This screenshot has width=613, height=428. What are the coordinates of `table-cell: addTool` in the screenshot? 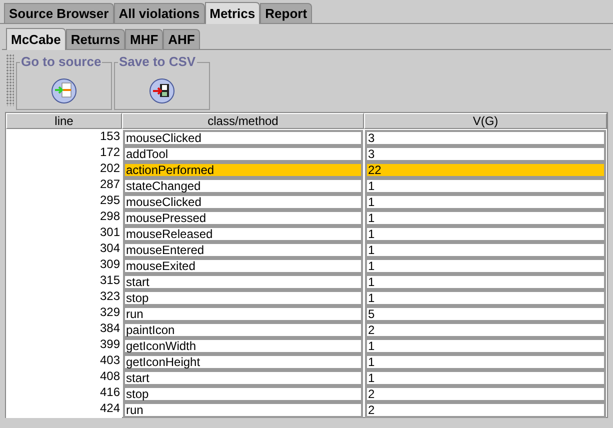 It's located at (243, 154).